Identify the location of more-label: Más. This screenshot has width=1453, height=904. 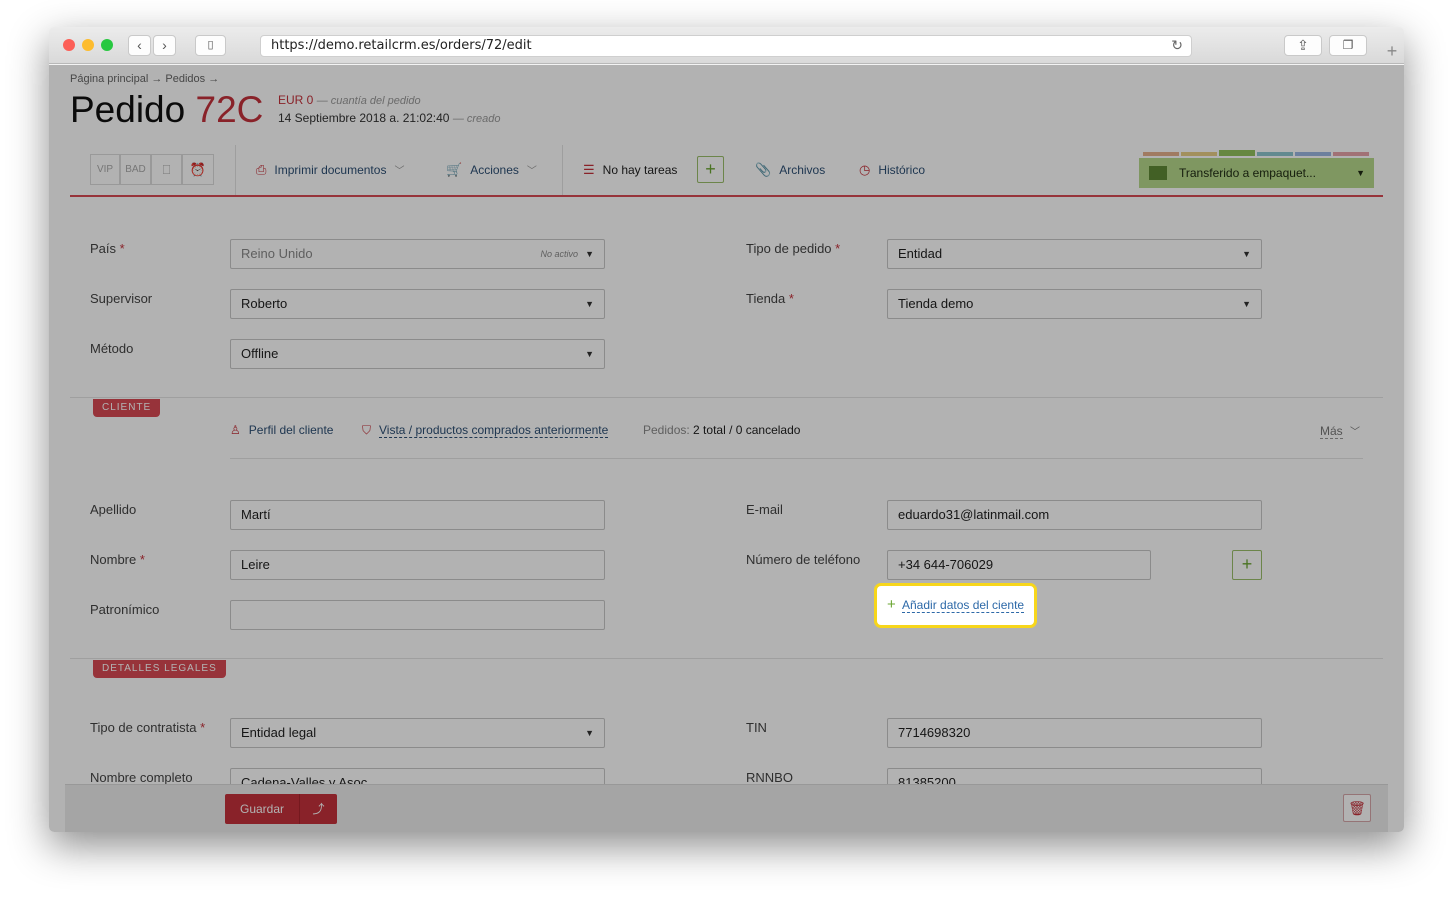
(1331, 431).